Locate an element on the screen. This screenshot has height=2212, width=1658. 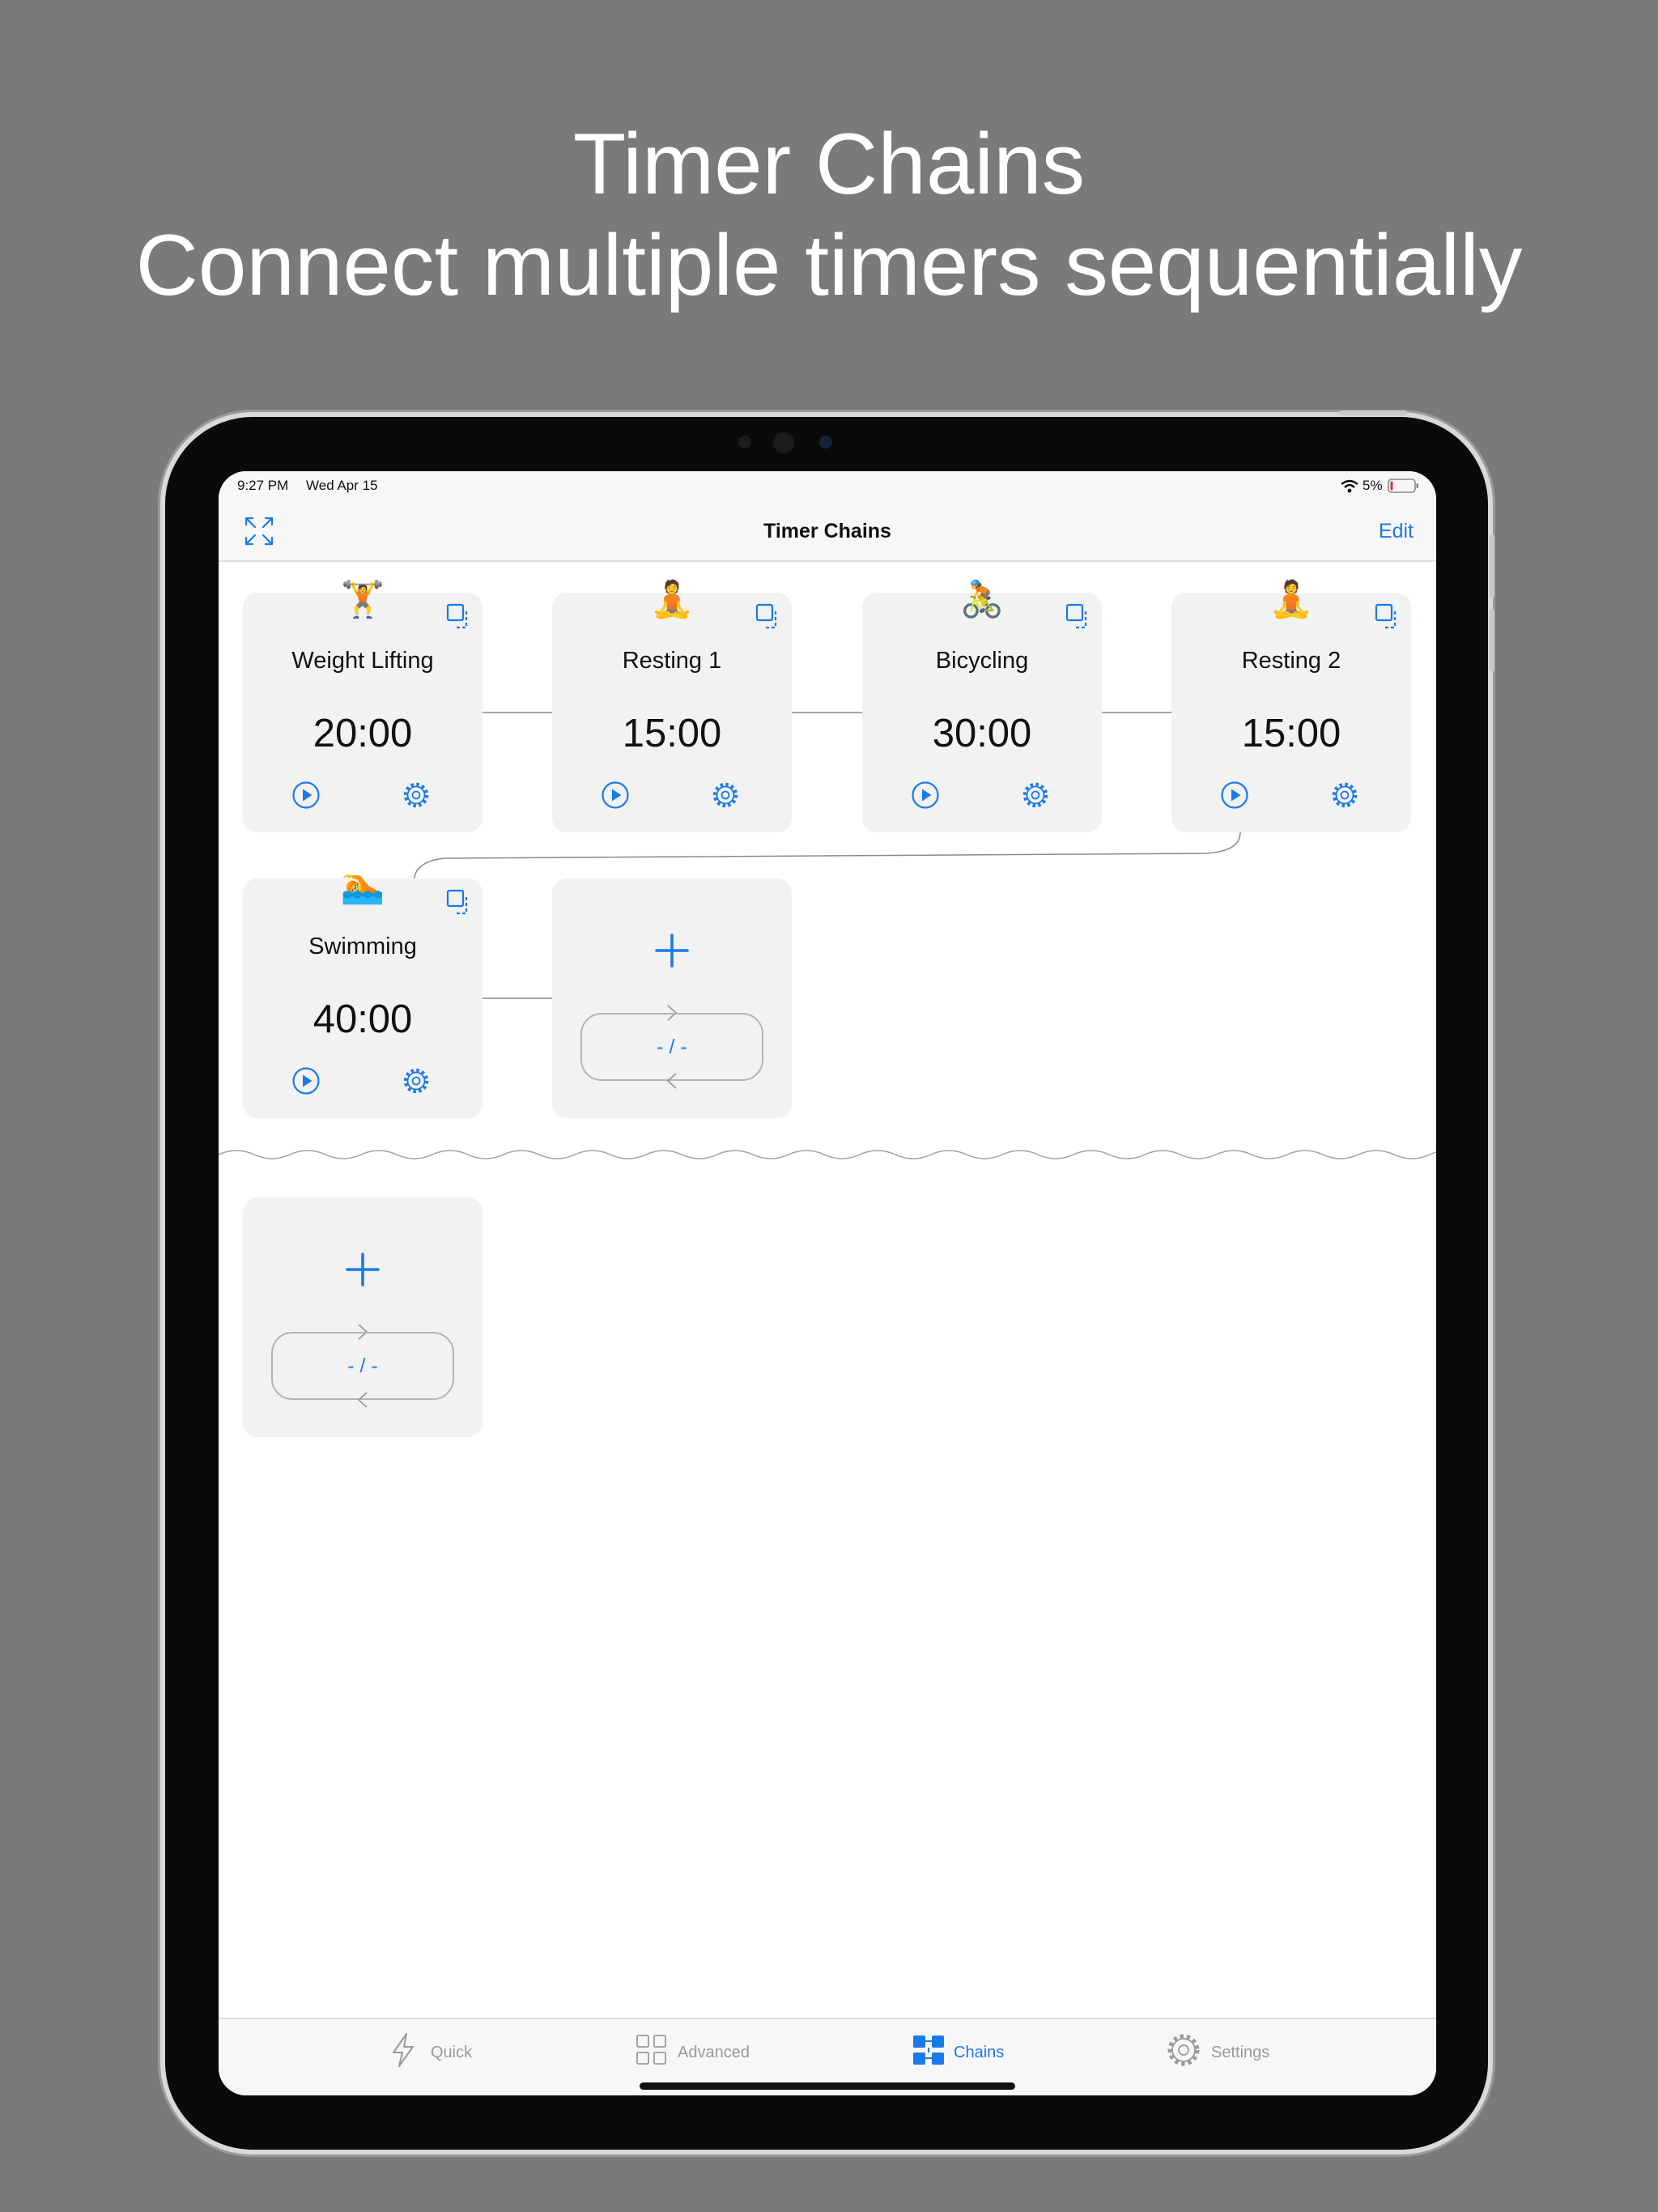
grid-icon is located at coordinates (651, 2050).